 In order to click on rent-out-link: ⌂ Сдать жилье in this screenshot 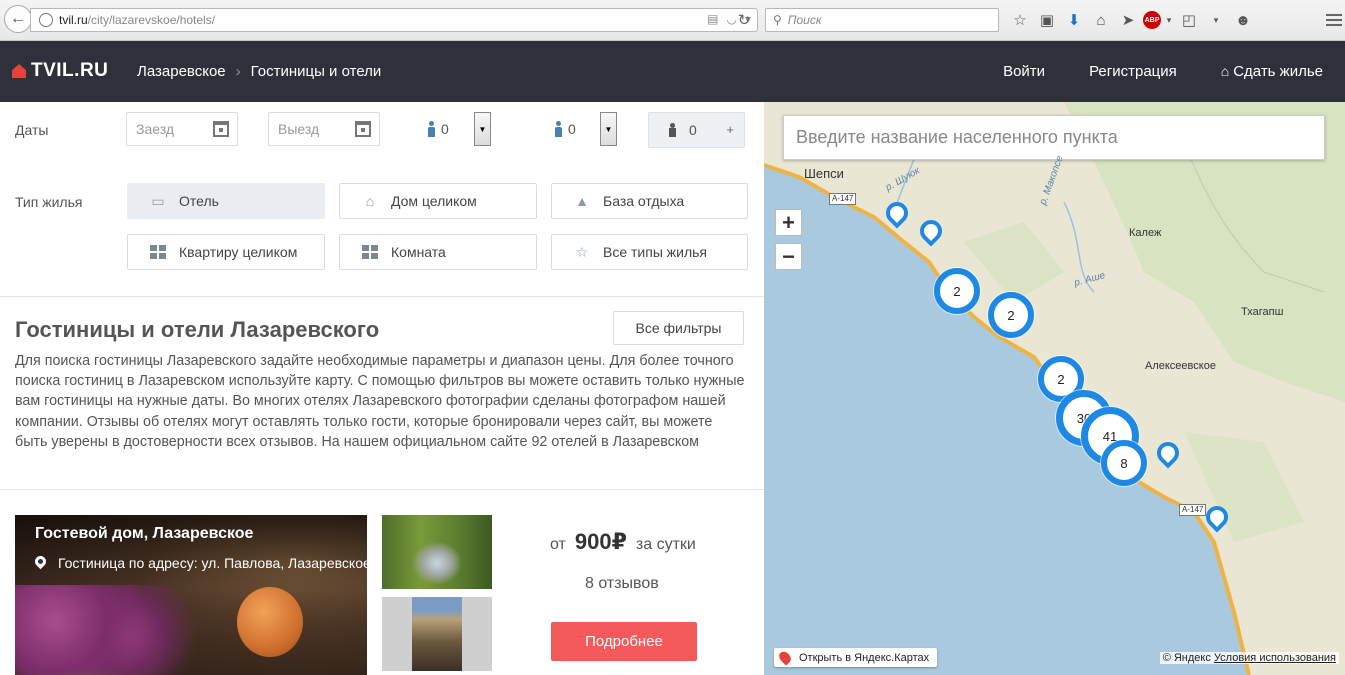, I will do `click(1272, 71)`.